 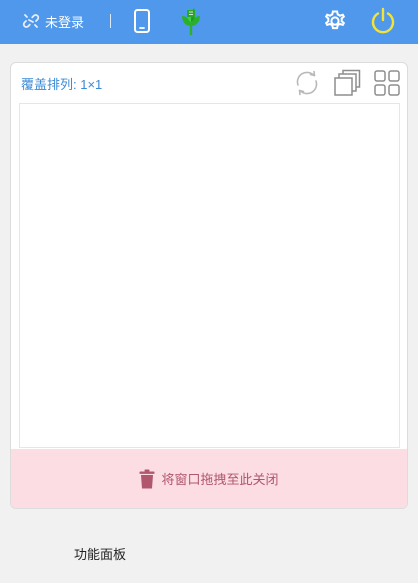 I want to click on grid-layout-icon, so click(x=387, y=83).